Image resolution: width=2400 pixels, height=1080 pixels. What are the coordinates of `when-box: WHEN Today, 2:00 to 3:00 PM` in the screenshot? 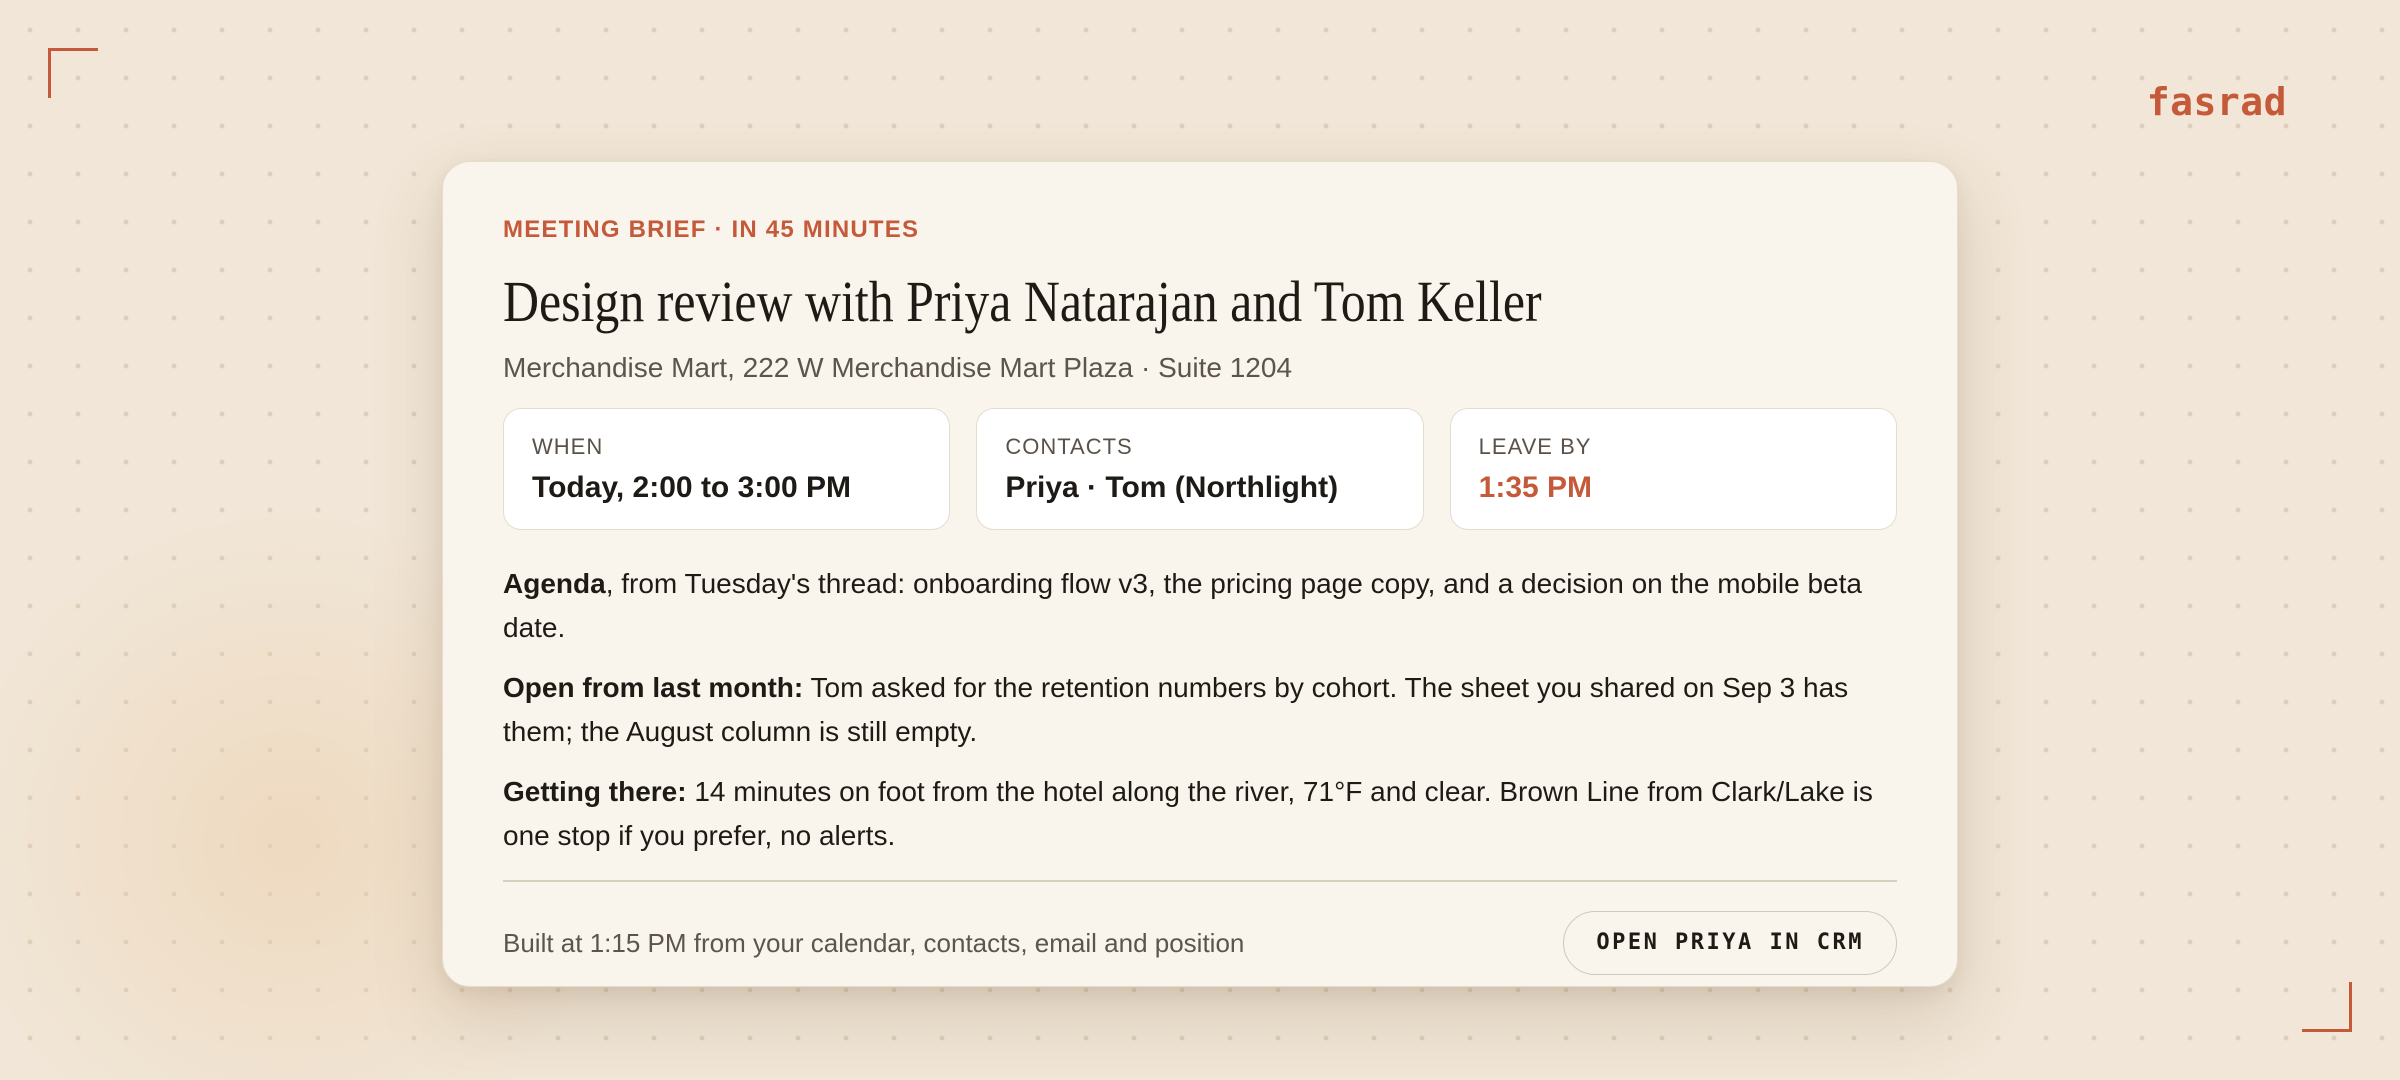 It's located at (727, 469).